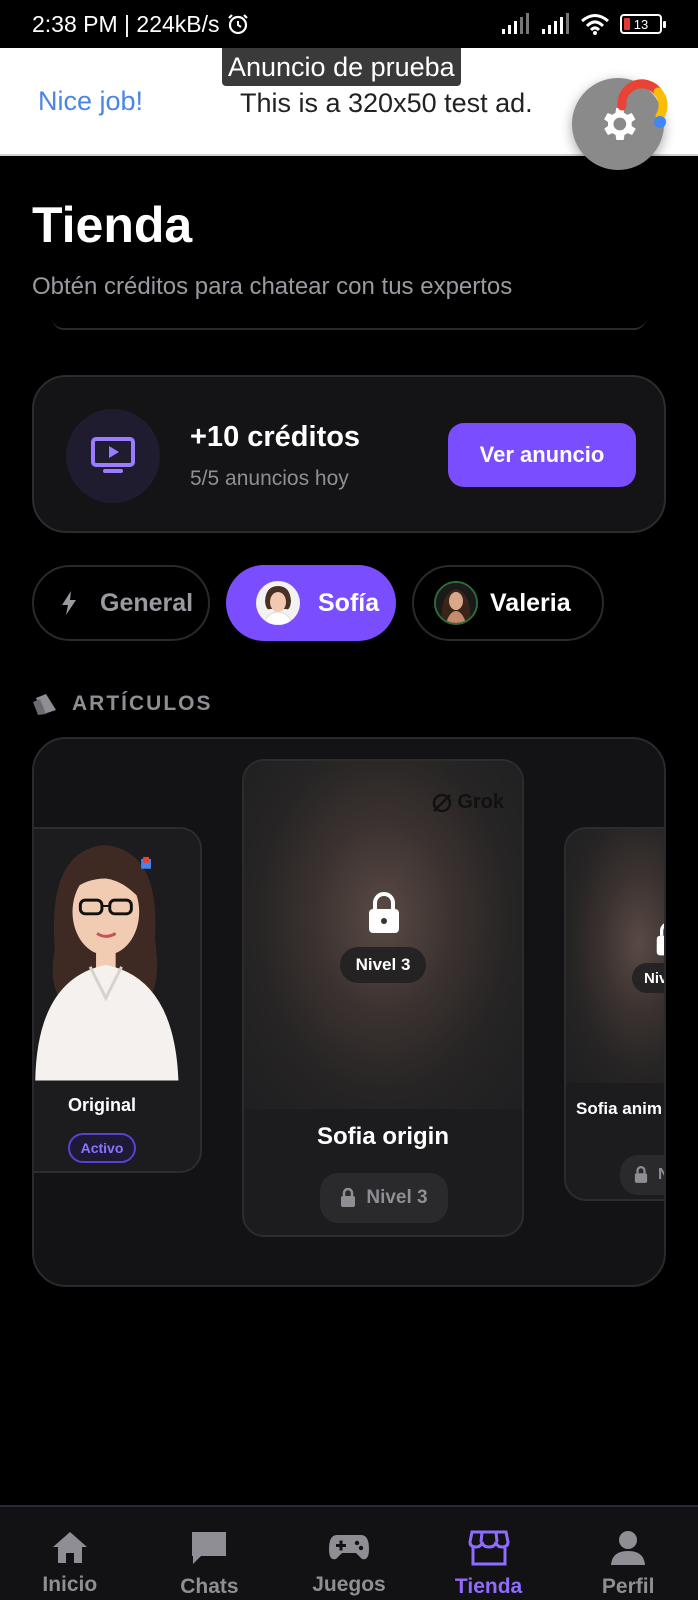 This screenshot has height=1600, width=698. I want to click on nav-juegos: Juegos, so click(349, 1553).